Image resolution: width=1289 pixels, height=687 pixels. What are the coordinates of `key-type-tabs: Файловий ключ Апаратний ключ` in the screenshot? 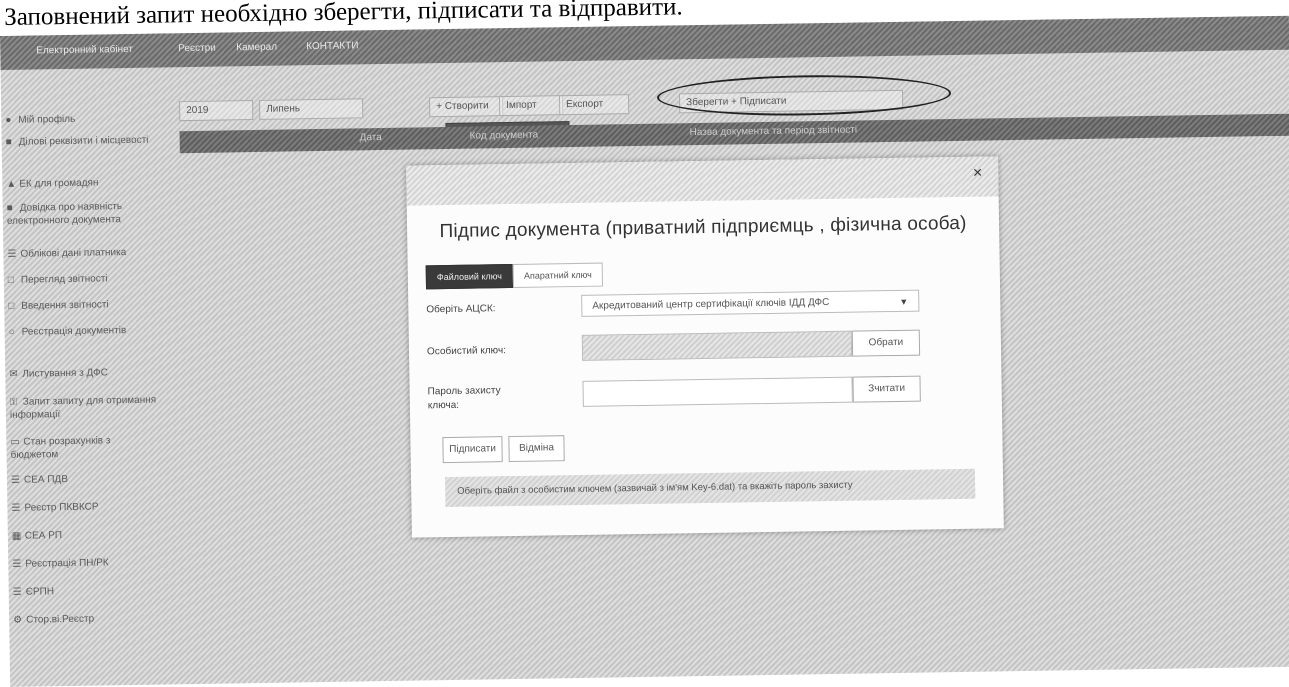 It's located at (514, 276).